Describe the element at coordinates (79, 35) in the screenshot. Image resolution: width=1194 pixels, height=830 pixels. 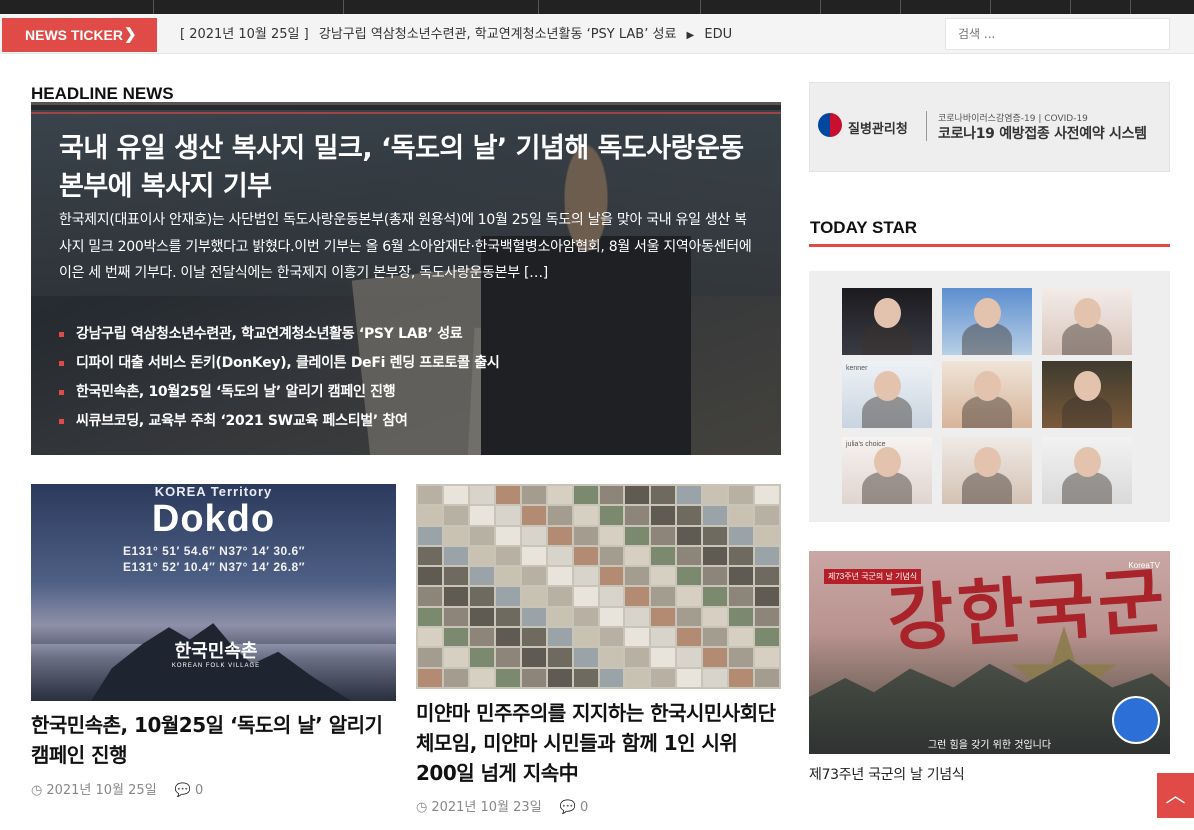
I see `news-ticker-label: NEWS TICKER ❯` at that location.